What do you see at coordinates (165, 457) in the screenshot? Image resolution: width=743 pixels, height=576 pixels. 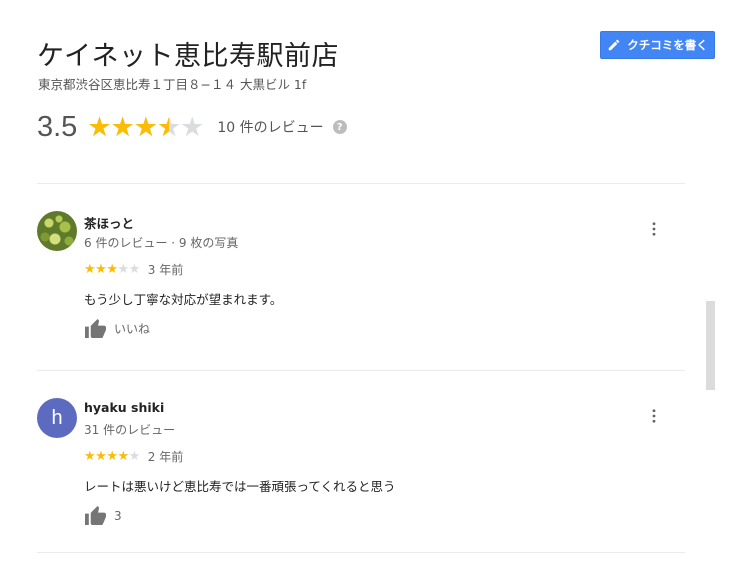 I see `review-time: 2 年前` at bounding box center [165, 457].